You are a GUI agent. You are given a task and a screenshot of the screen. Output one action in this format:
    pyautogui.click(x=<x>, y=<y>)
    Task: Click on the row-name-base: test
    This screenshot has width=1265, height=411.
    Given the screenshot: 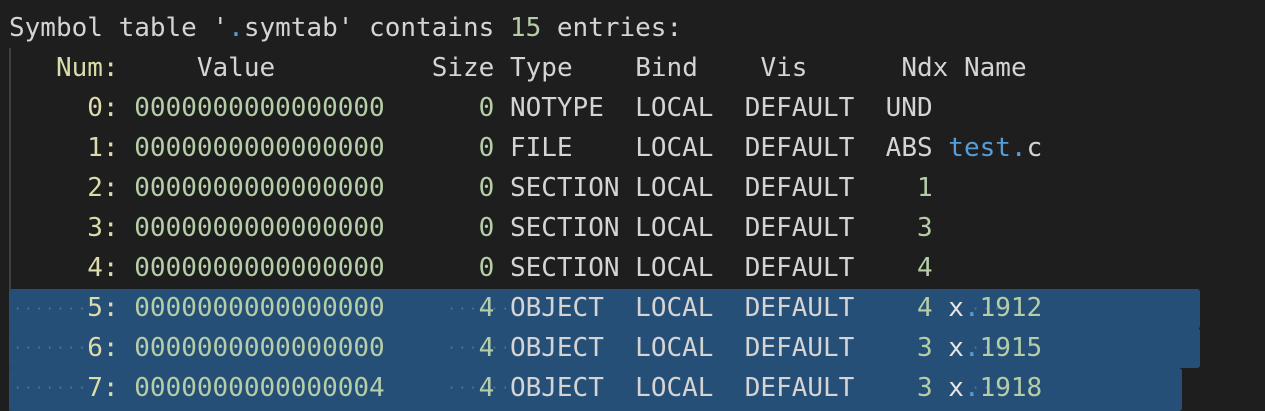 What is the action you would take?
    pyautogui.click(x=979, y=148)
    